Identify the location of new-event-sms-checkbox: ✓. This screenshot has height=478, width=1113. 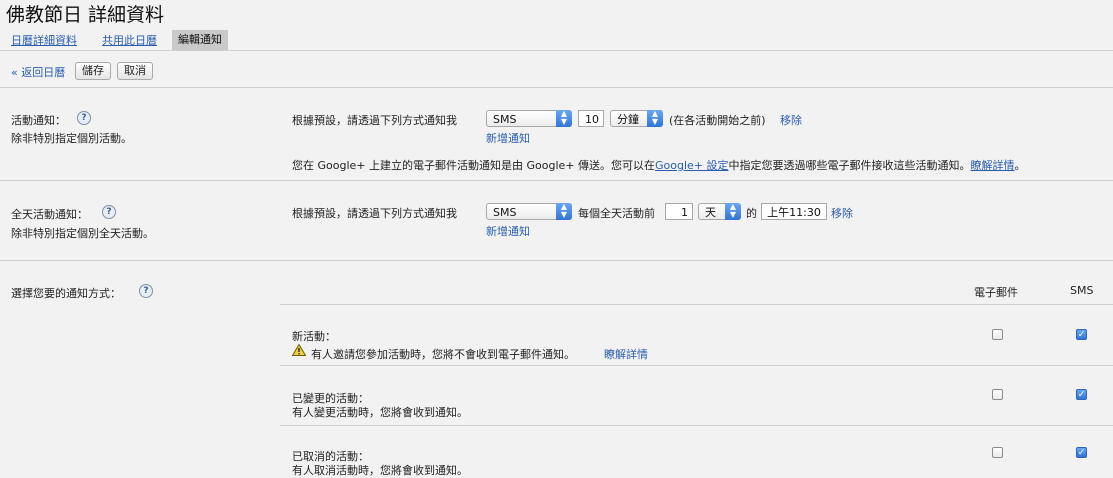
(1081, 334).